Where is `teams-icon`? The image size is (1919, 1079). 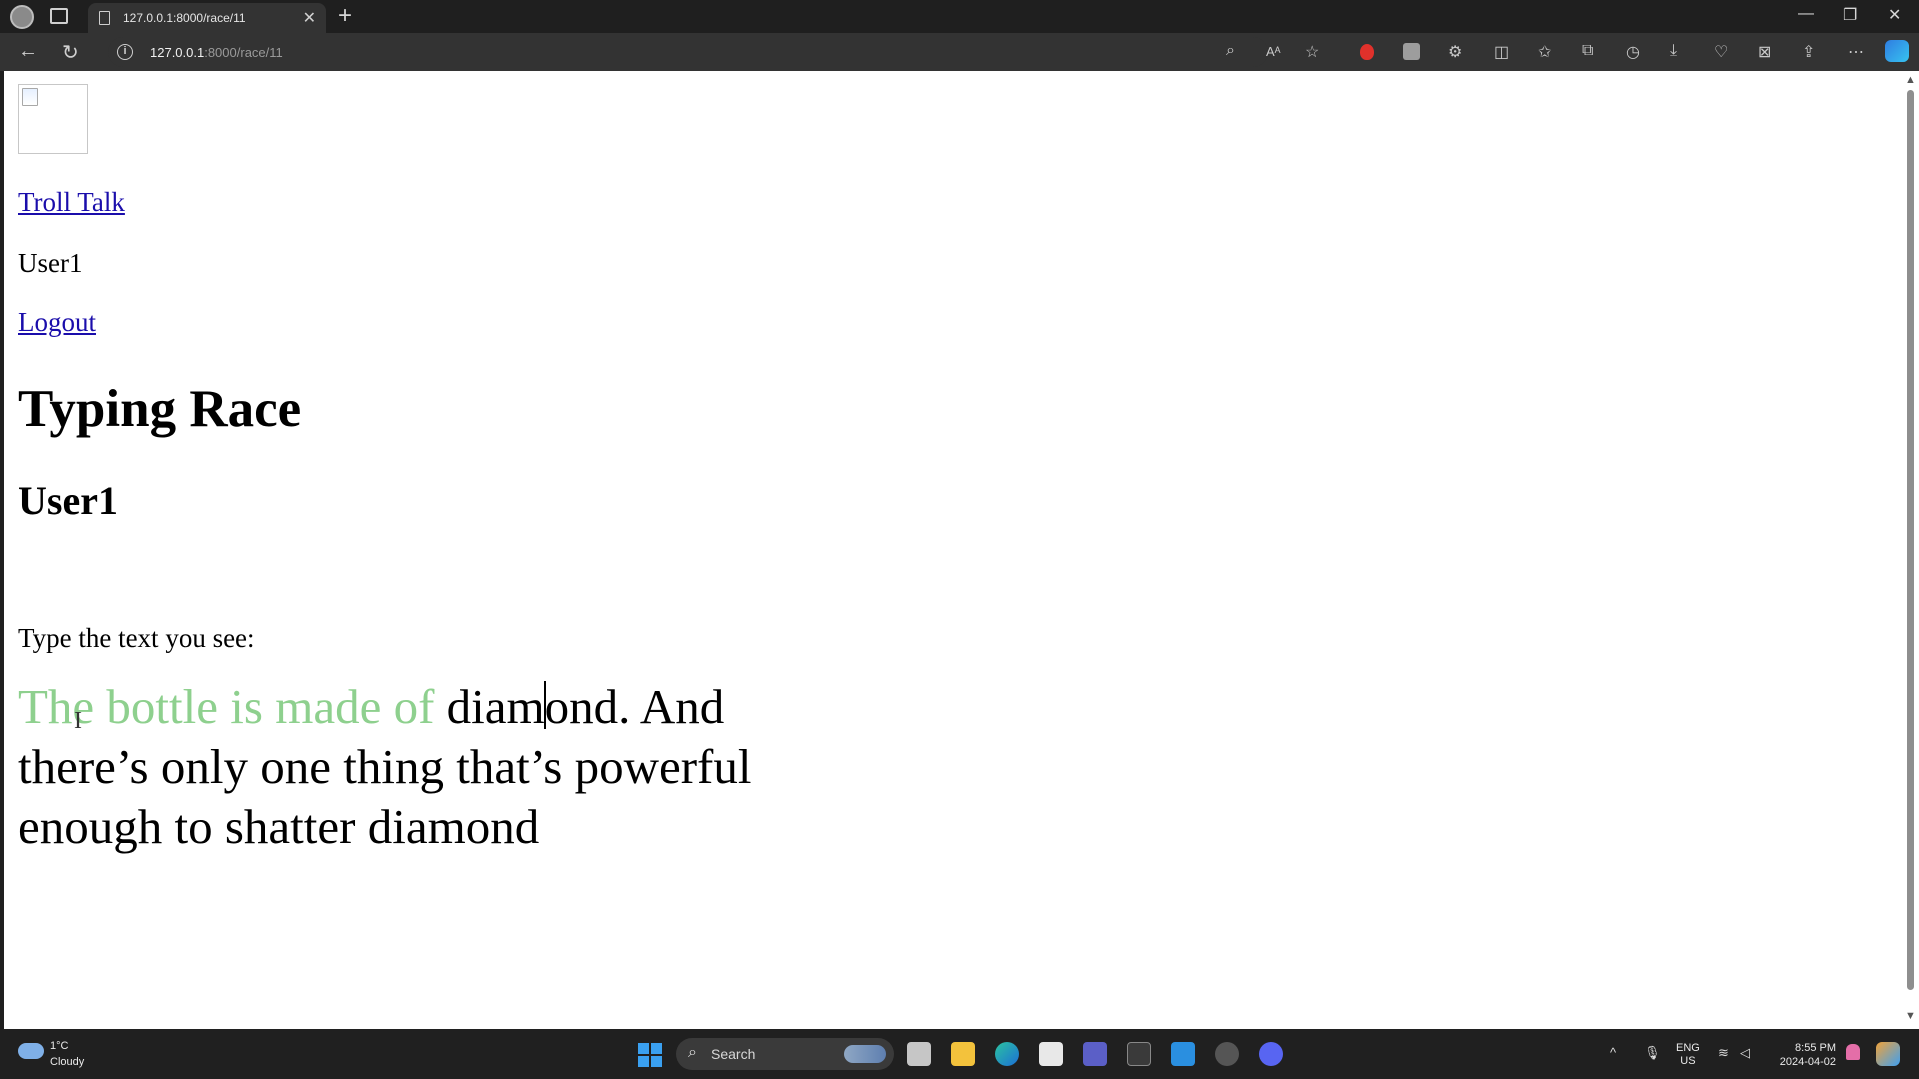
teams-icon is located at coordinates (1095, 1054).